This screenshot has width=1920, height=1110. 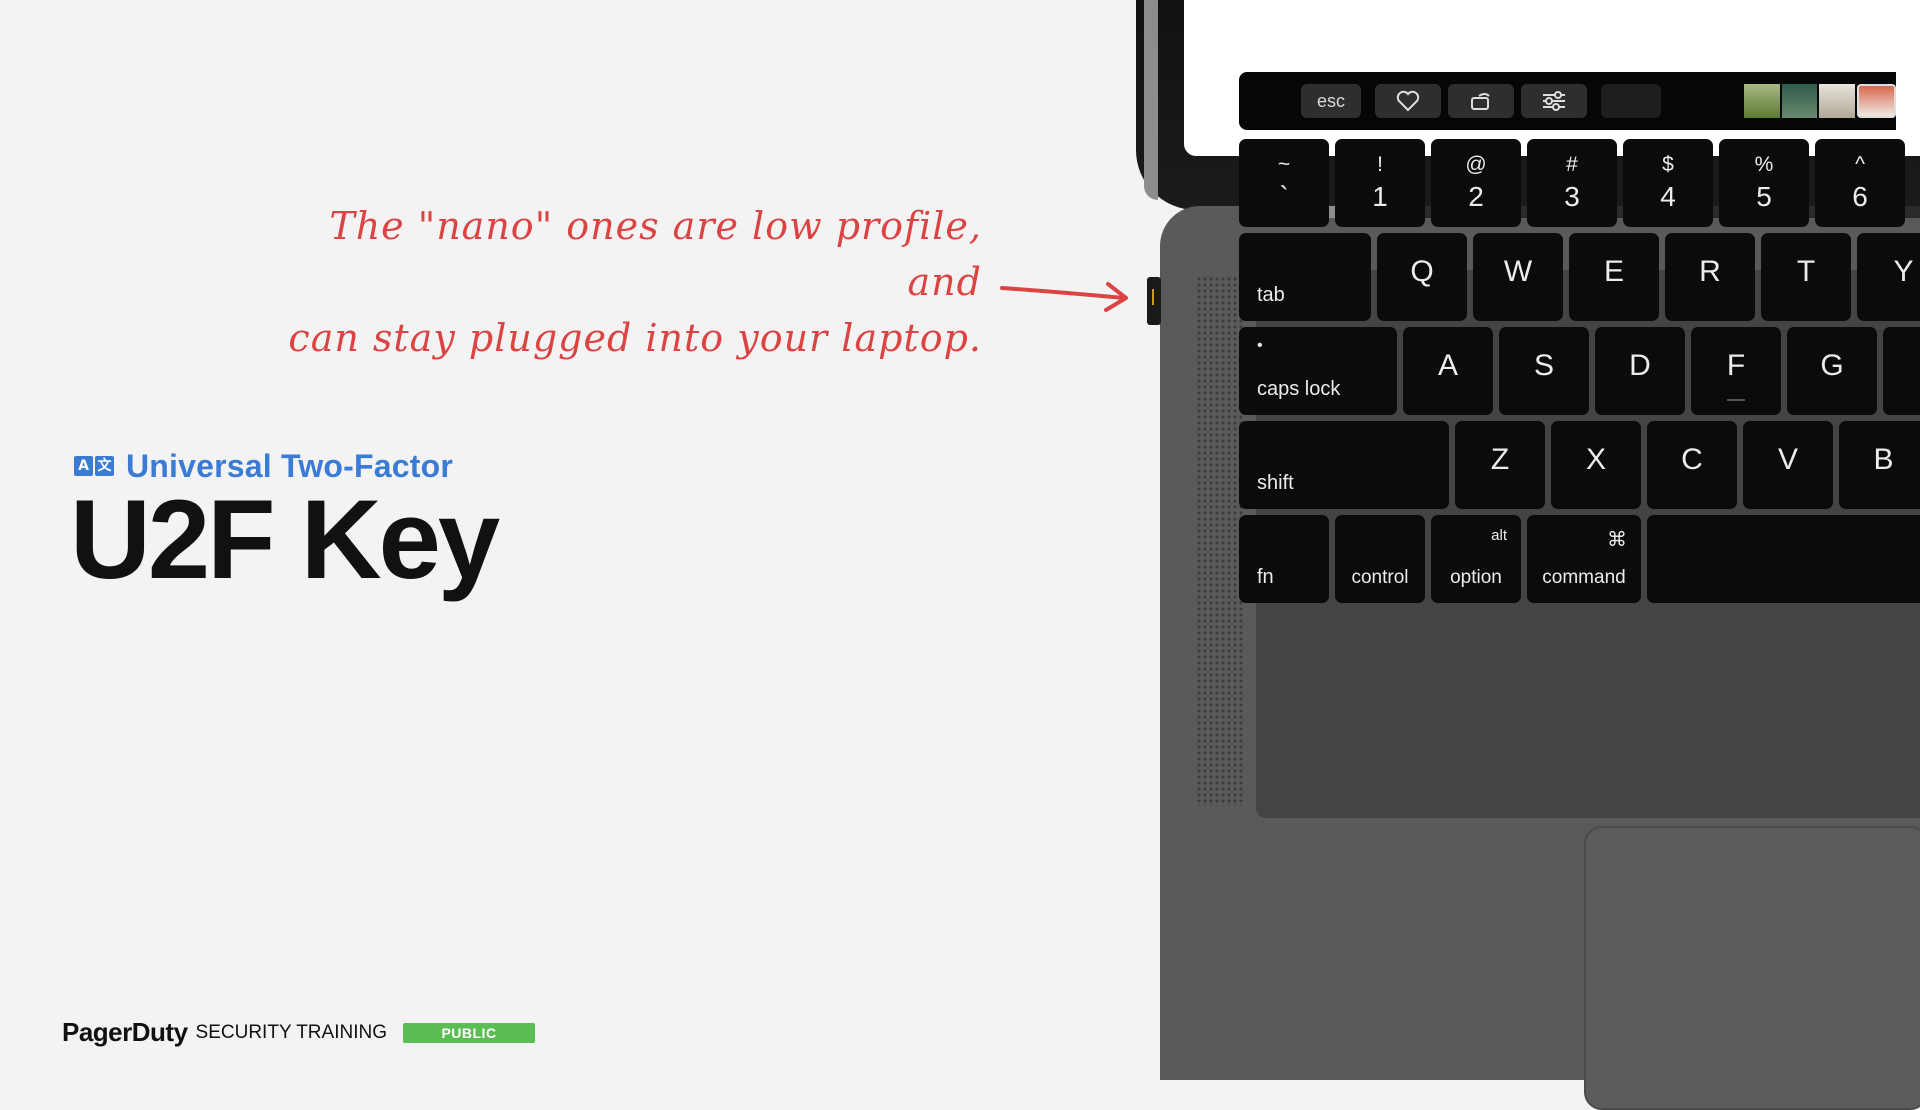 I want to click on key-label-top: #, so click(x=1572, y=164).